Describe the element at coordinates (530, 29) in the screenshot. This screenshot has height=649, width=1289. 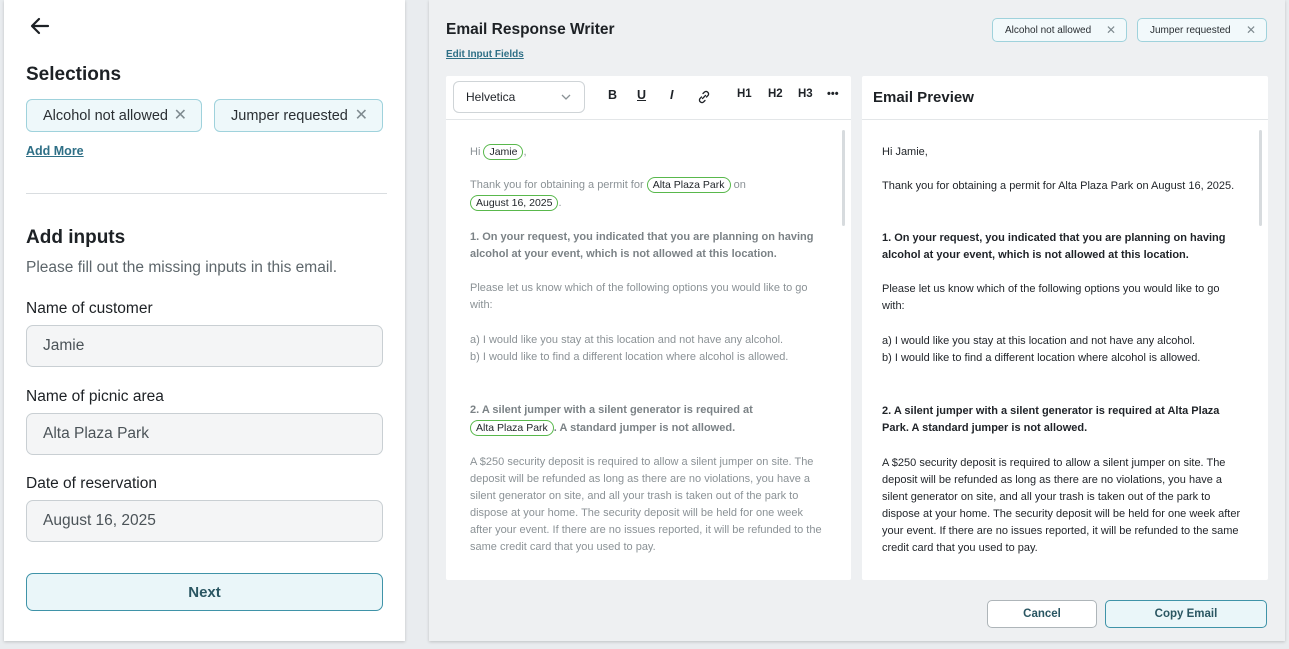
I see `page-title: Email Response Writer` at that location.